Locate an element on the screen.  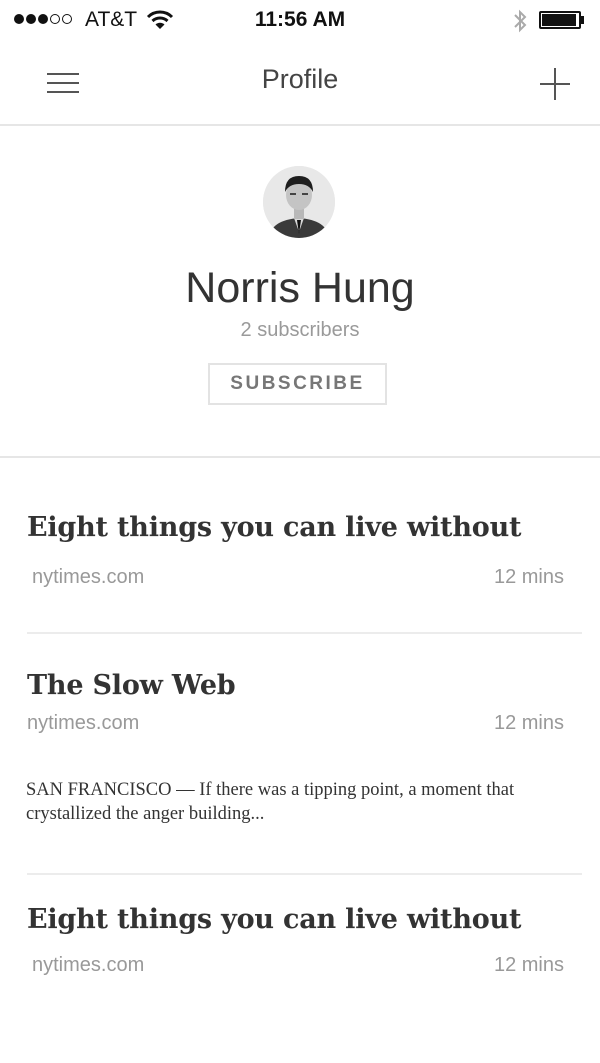
divider is located at coordinates (304, 874).